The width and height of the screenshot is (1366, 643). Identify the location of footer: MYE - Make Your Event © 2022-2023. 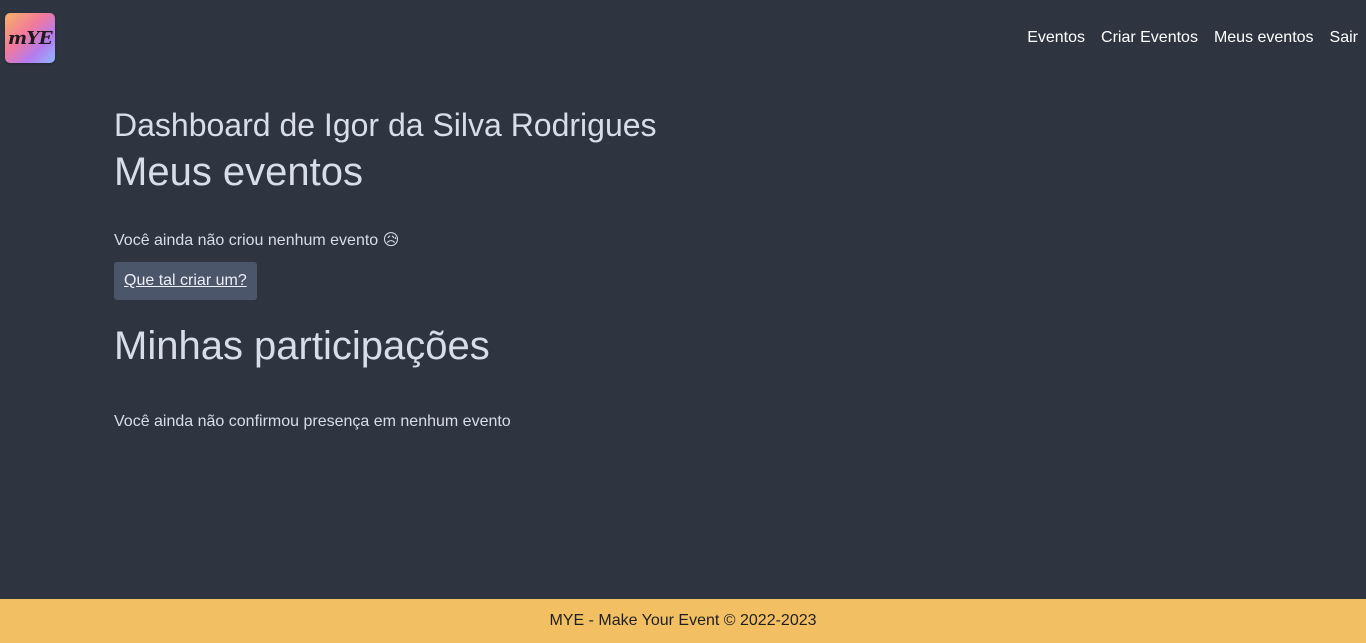
(683, 621).